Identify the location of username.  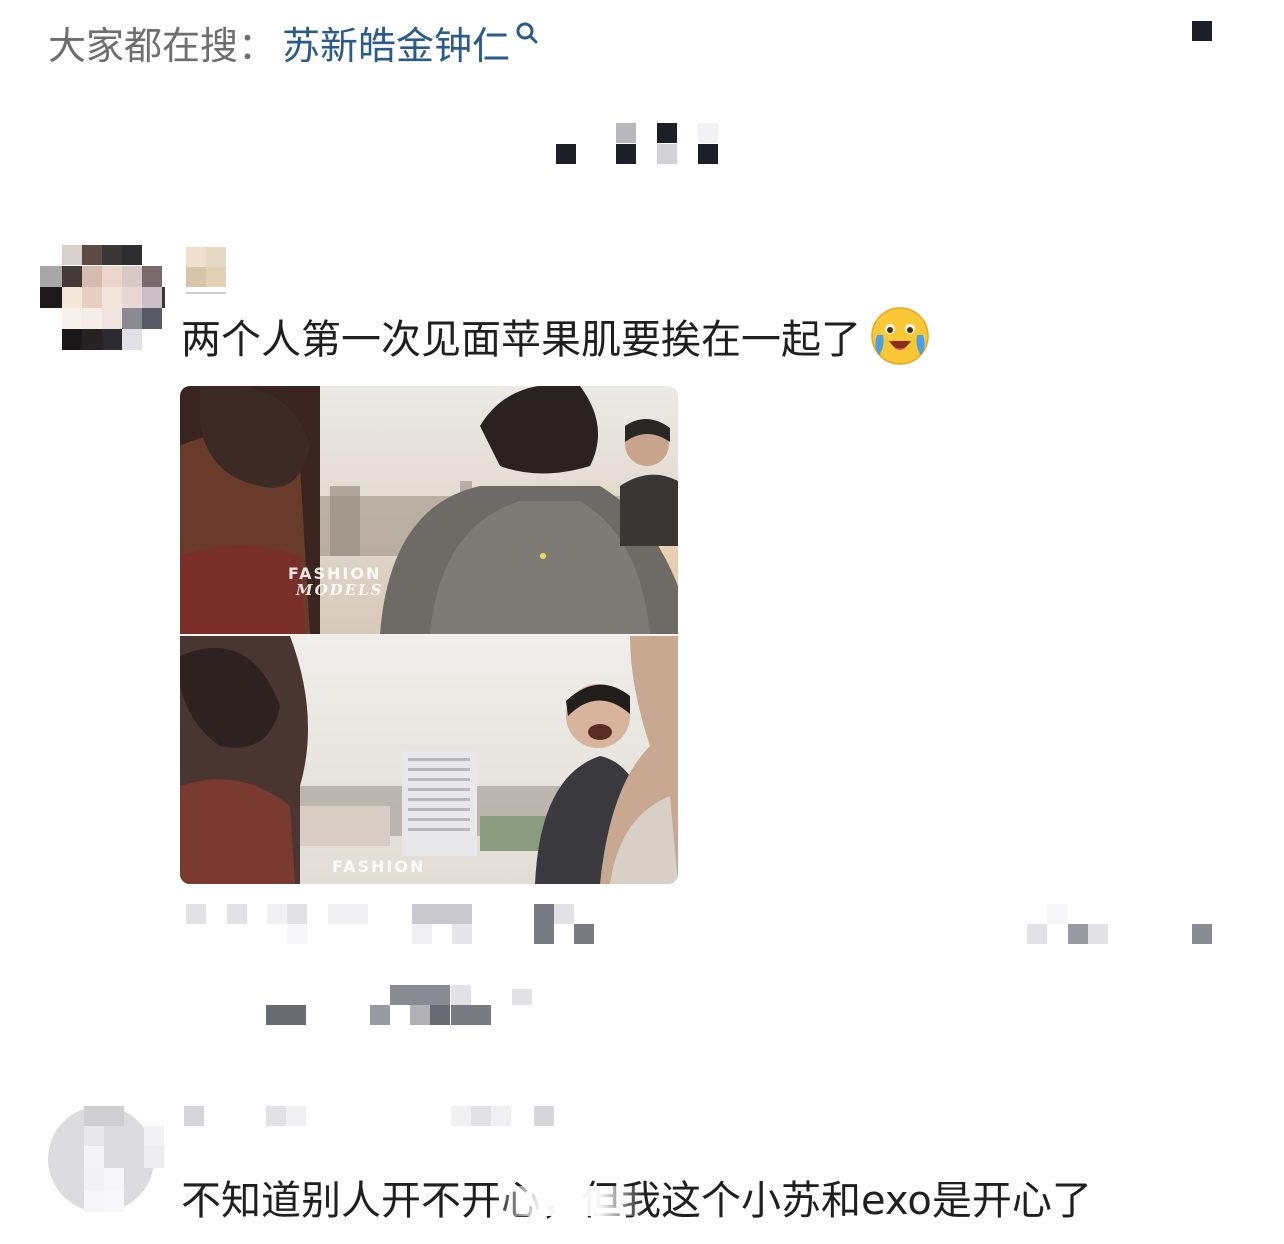
(206, 267).